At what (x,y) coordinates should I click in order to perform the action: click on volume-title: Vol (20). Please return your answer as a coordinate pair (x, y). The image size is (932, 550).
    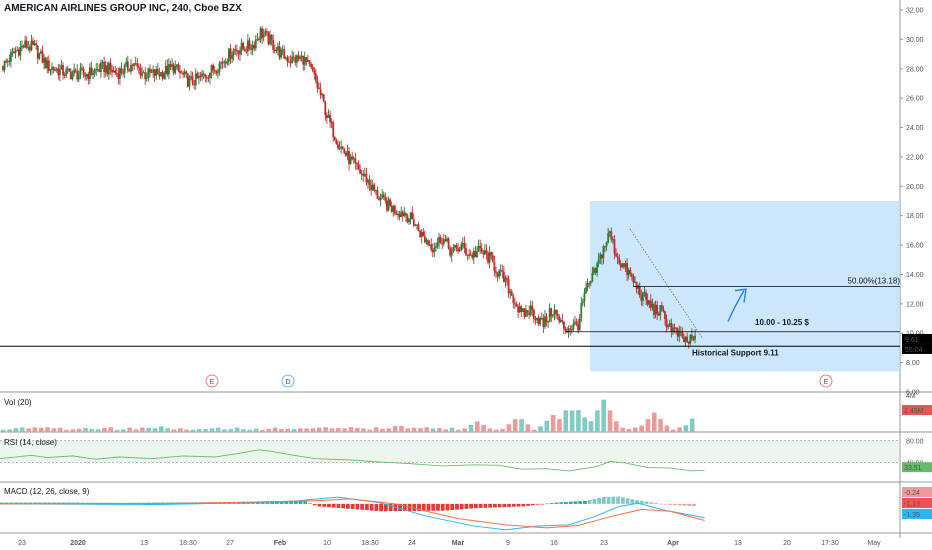
    Looking at the image, I should click on (18, 402).